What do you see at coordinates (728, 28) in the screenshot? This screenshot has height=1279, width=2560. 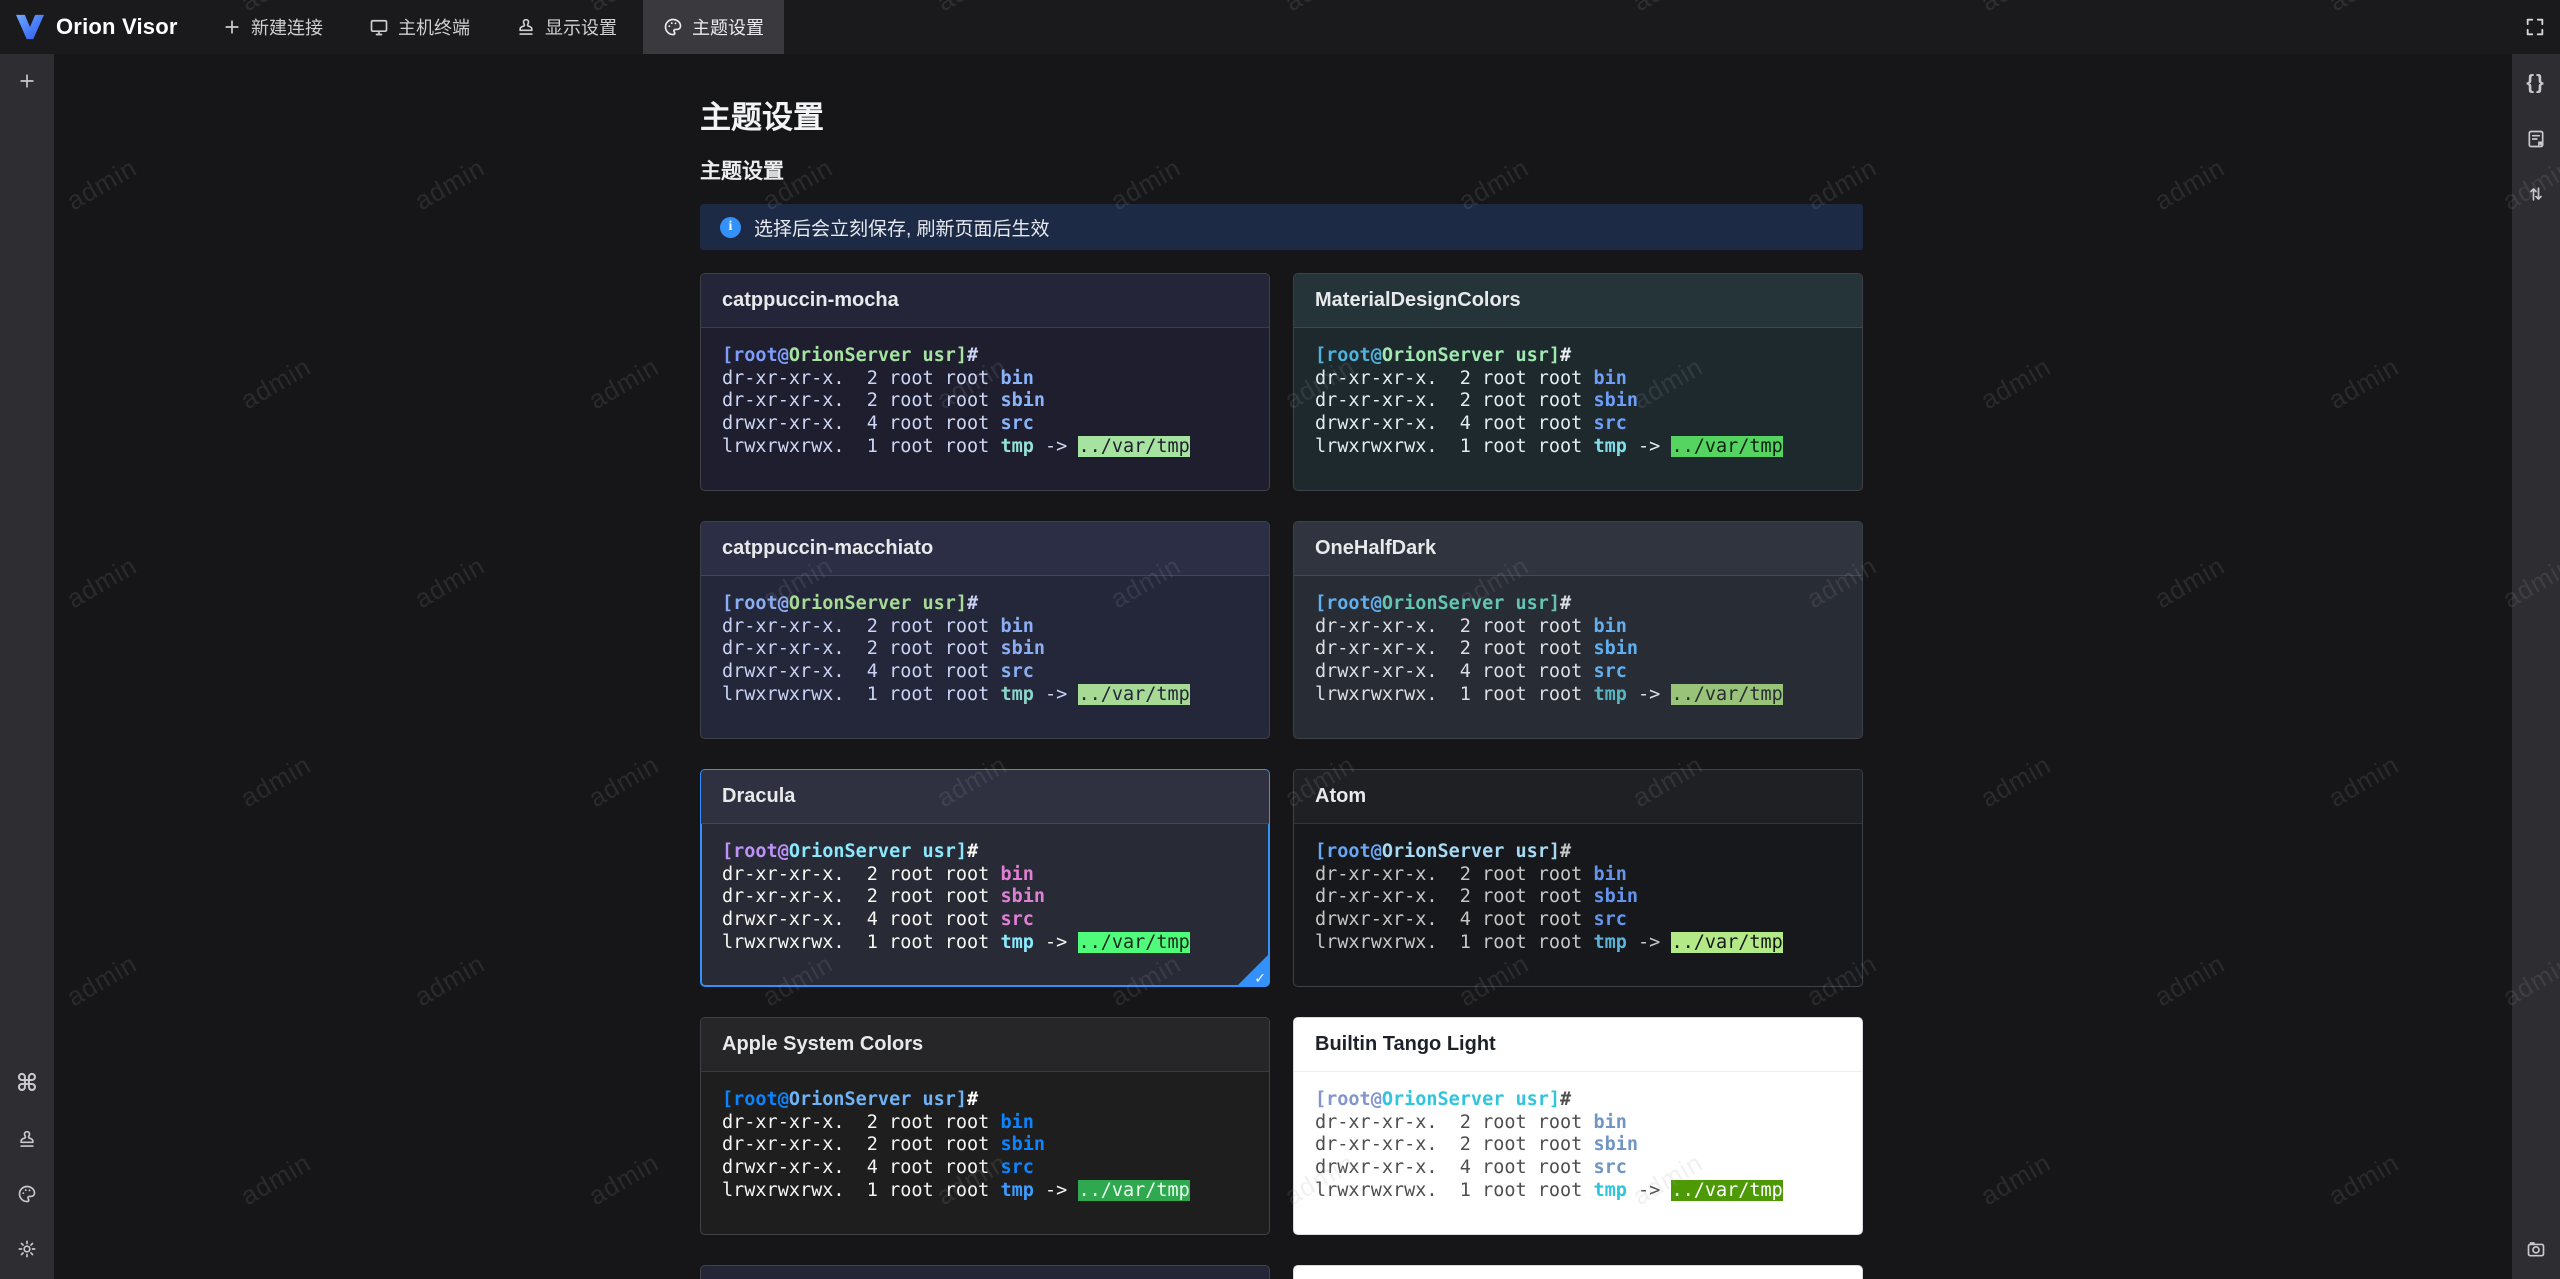 I see `tab-label: 主题设置` at bounding box center [728, 28].